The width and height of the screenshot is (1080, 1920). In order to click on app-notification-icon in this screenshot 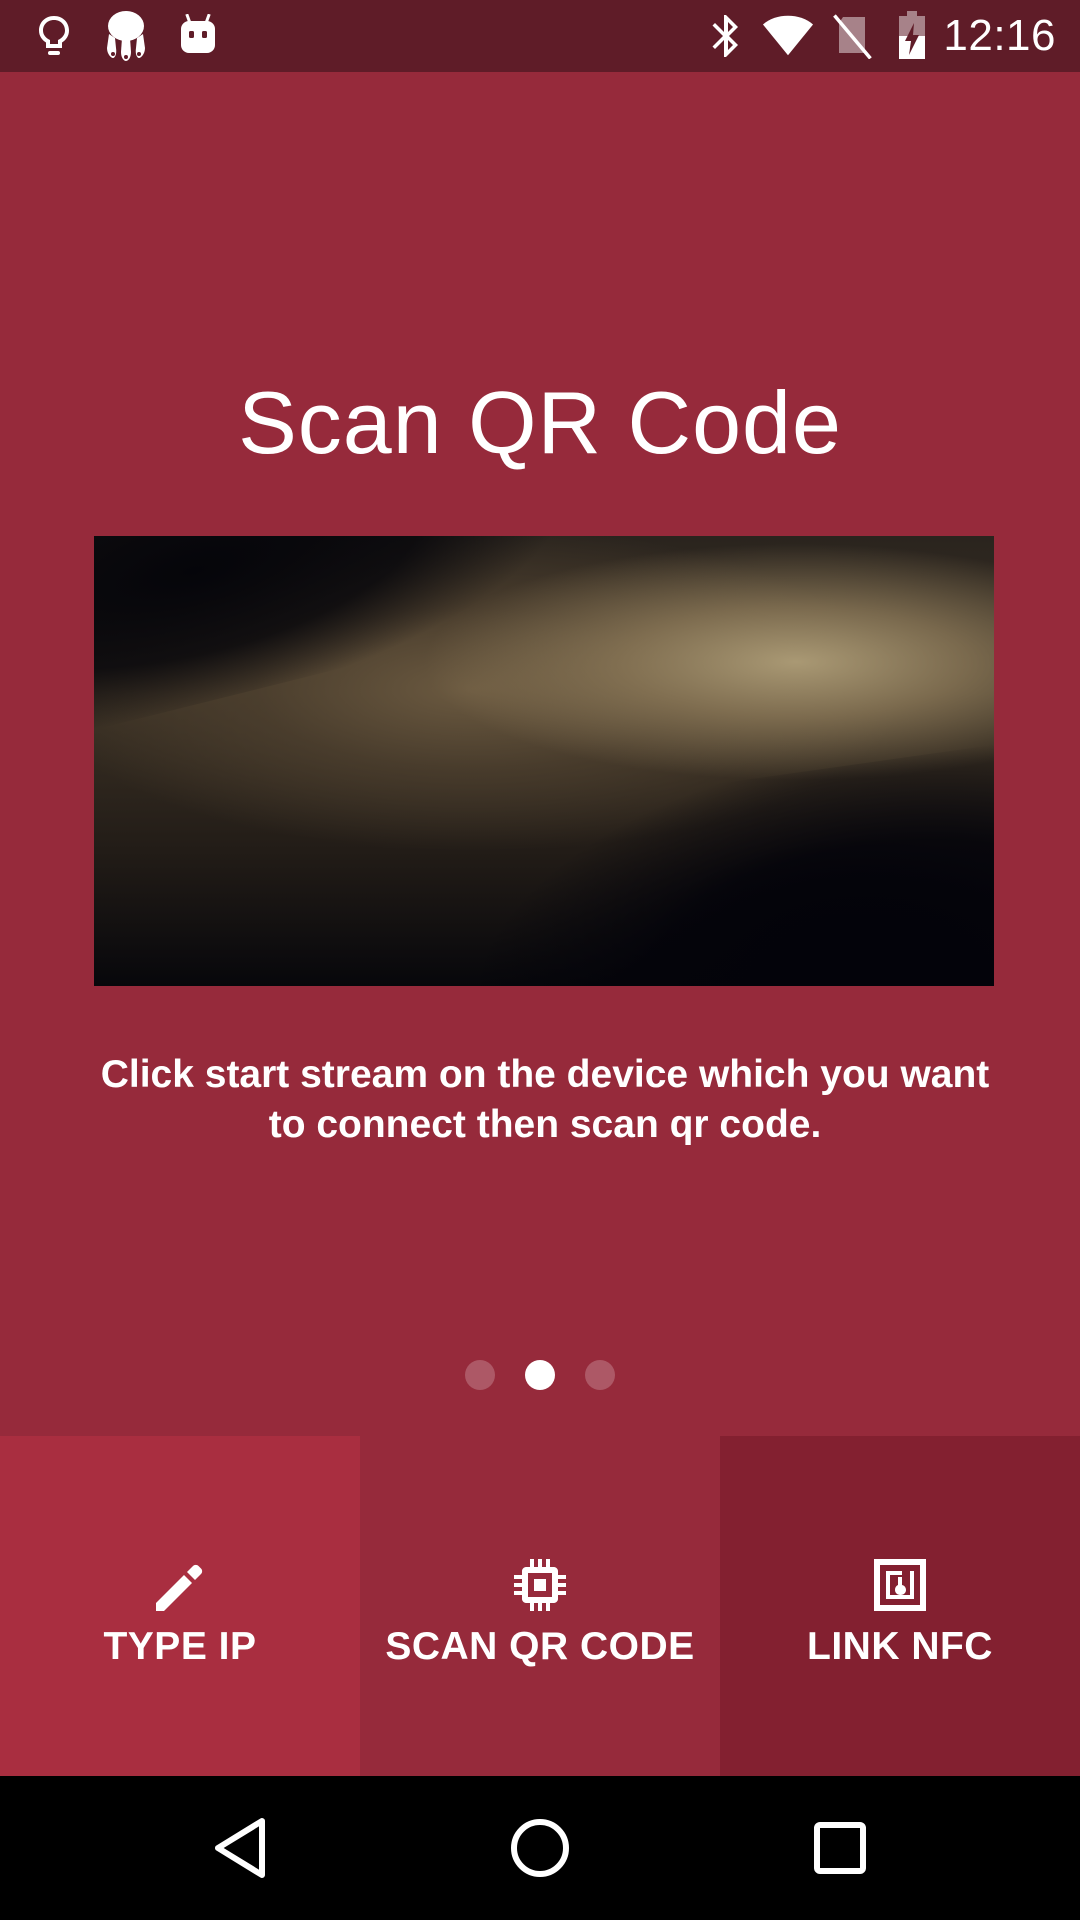, I will do `click(126, 36)`.